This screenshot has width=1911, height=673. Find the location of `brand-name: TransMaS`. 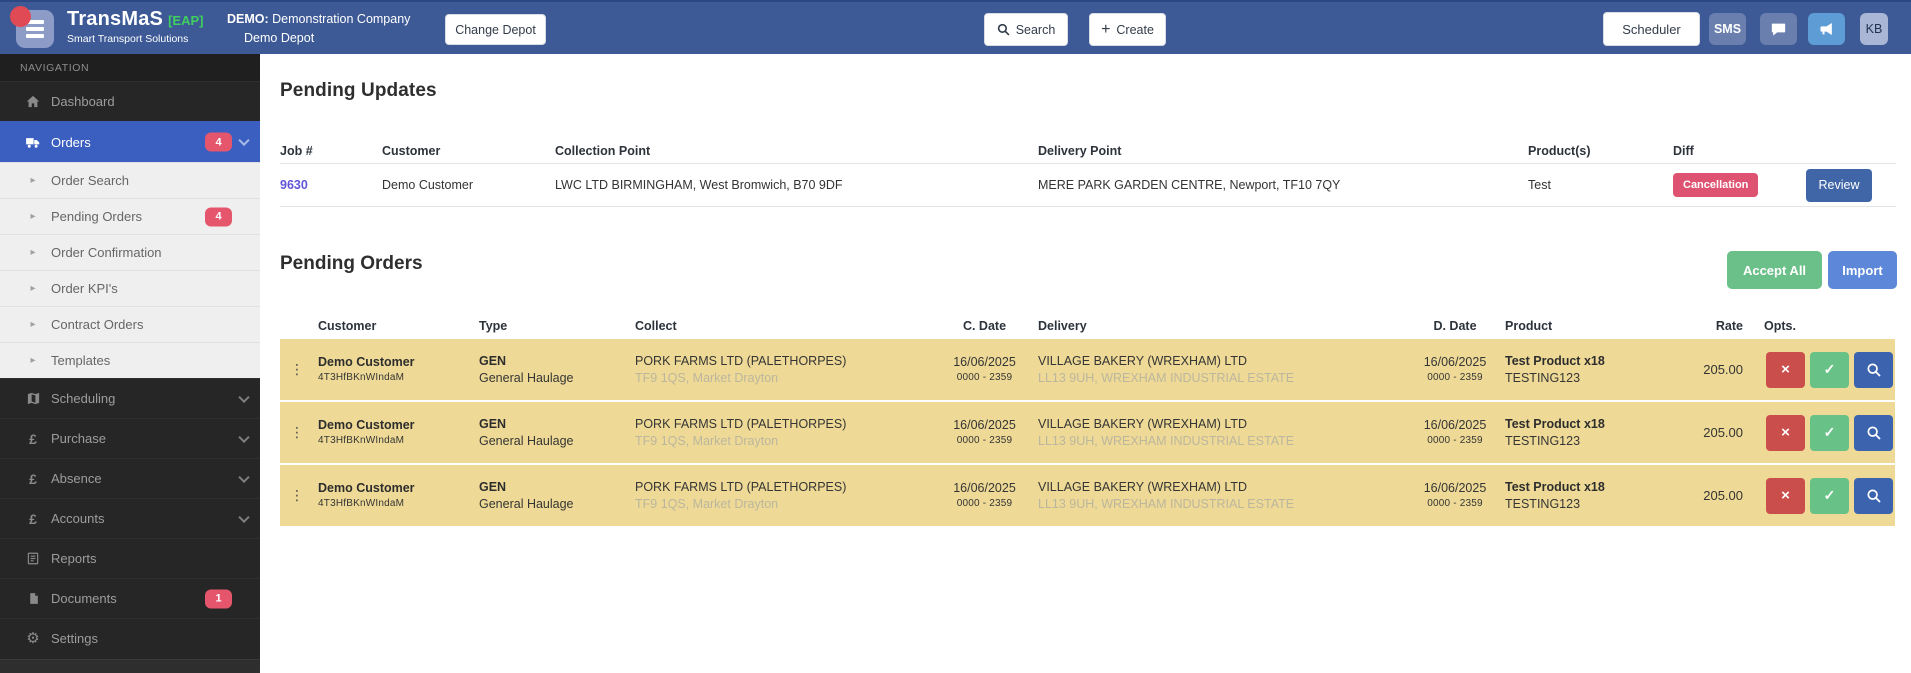

brand-name: TransMaS is located at coordinates (115, 19).